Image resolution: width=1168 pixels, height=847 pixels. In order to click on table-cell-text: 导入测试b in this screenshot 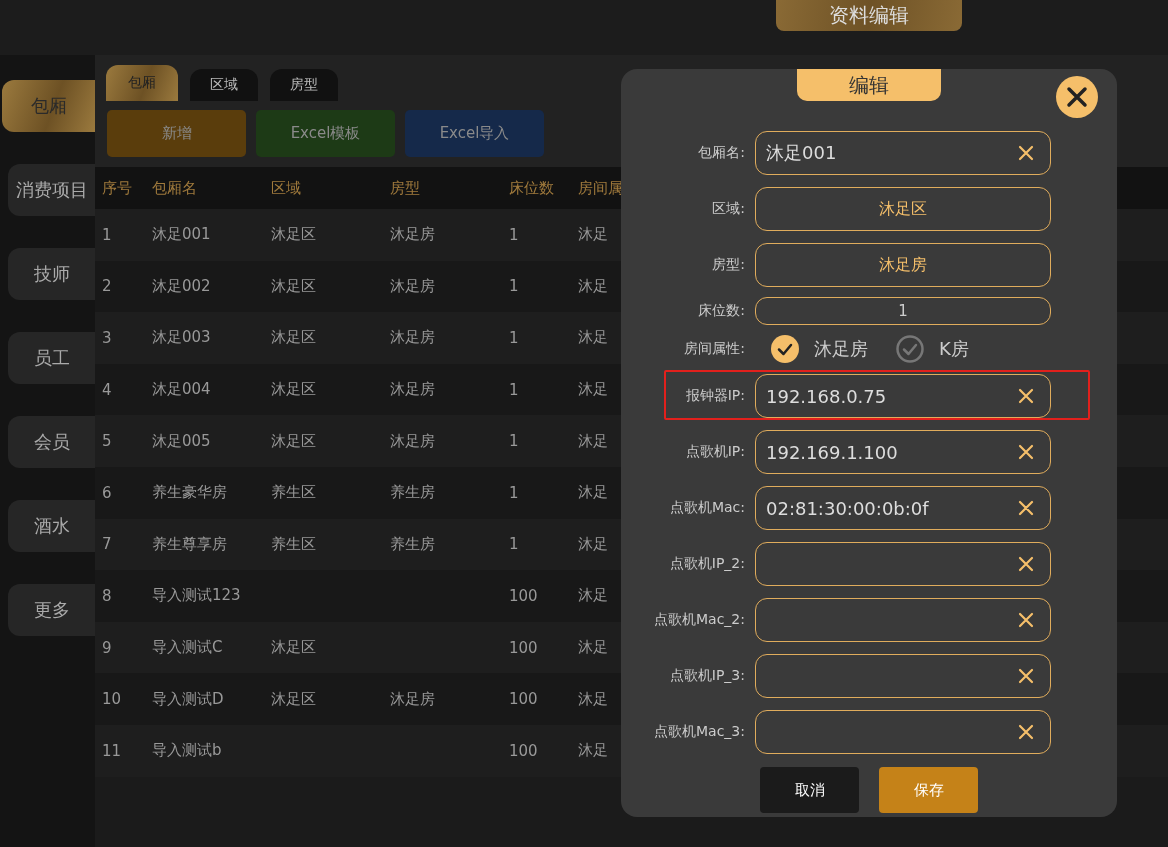, I will do `click(187, 751)`.